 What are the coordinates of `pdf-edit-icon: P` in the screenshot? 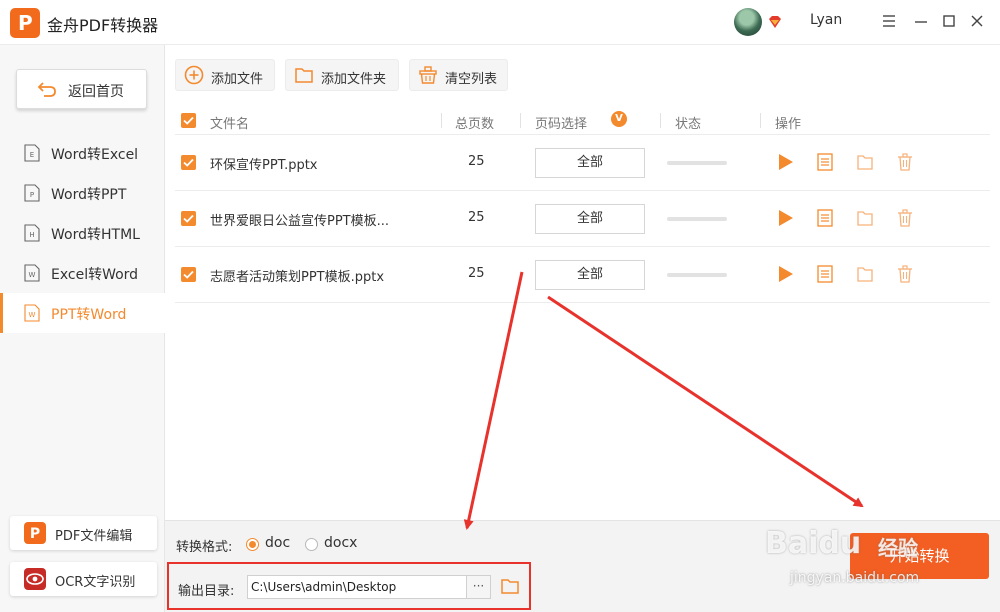 It's located at (35, 533).